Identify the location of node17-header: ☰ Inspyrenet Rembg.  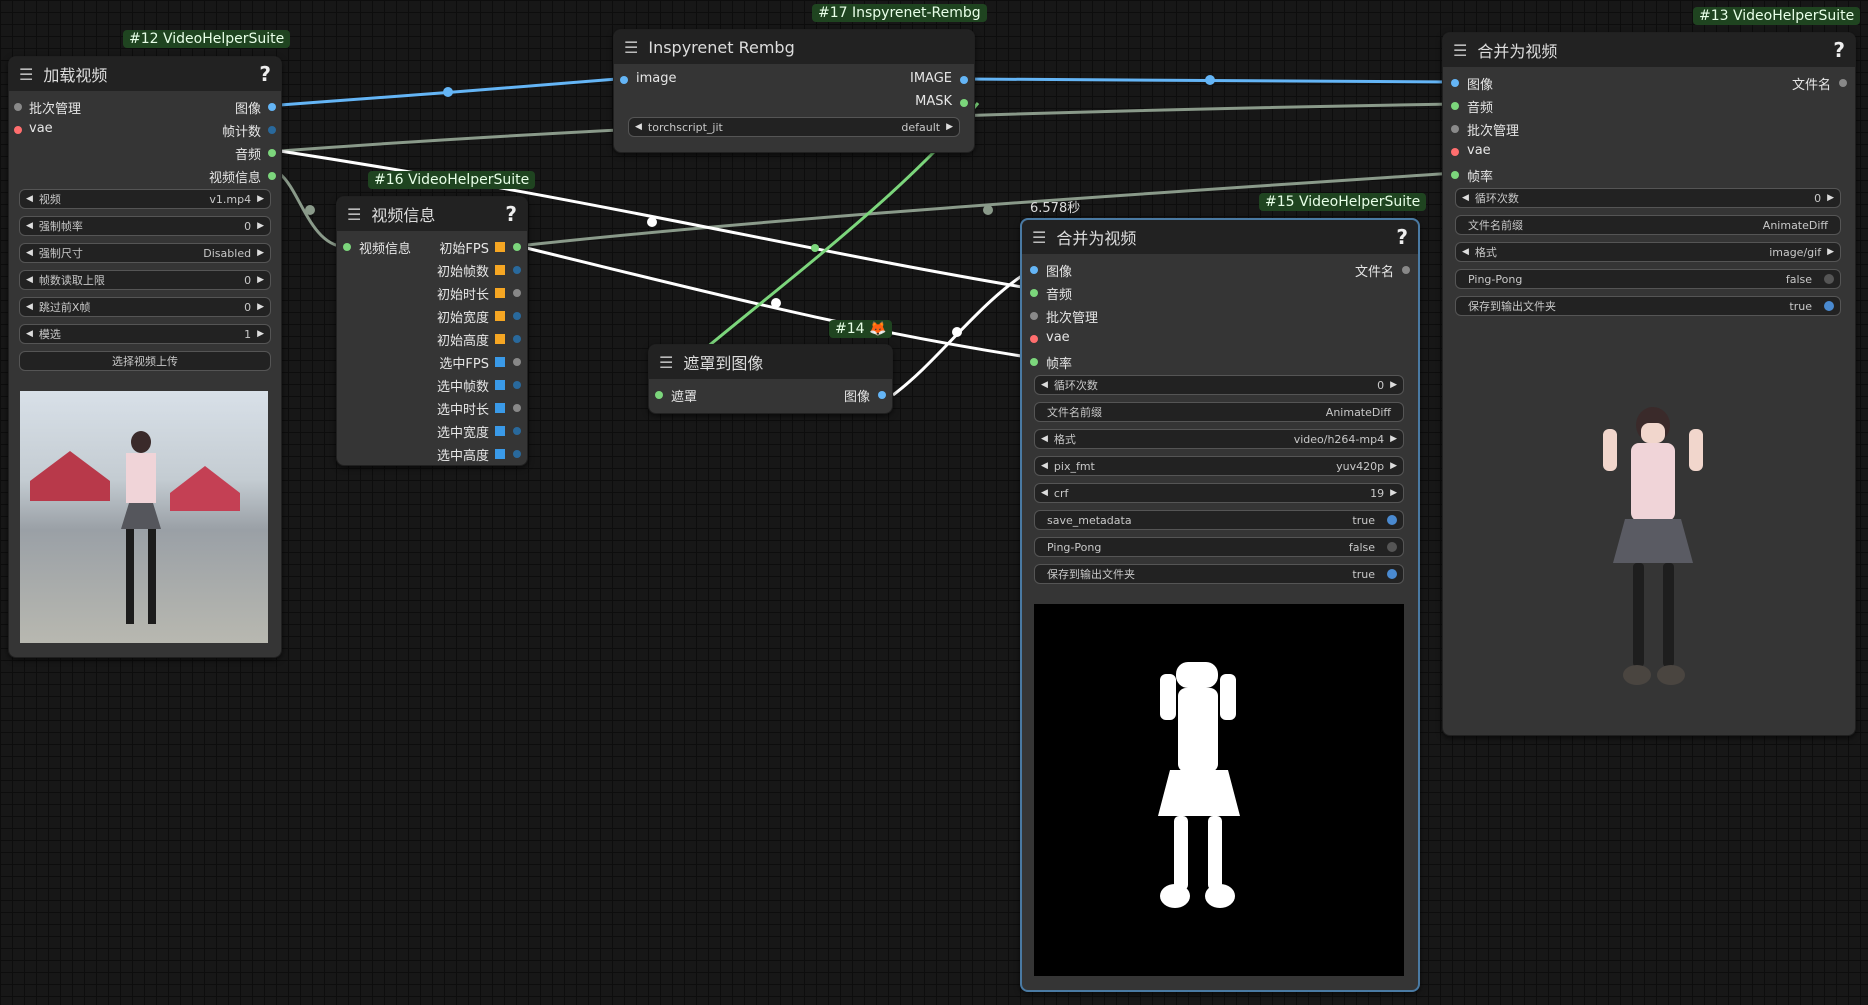
(794, 47).